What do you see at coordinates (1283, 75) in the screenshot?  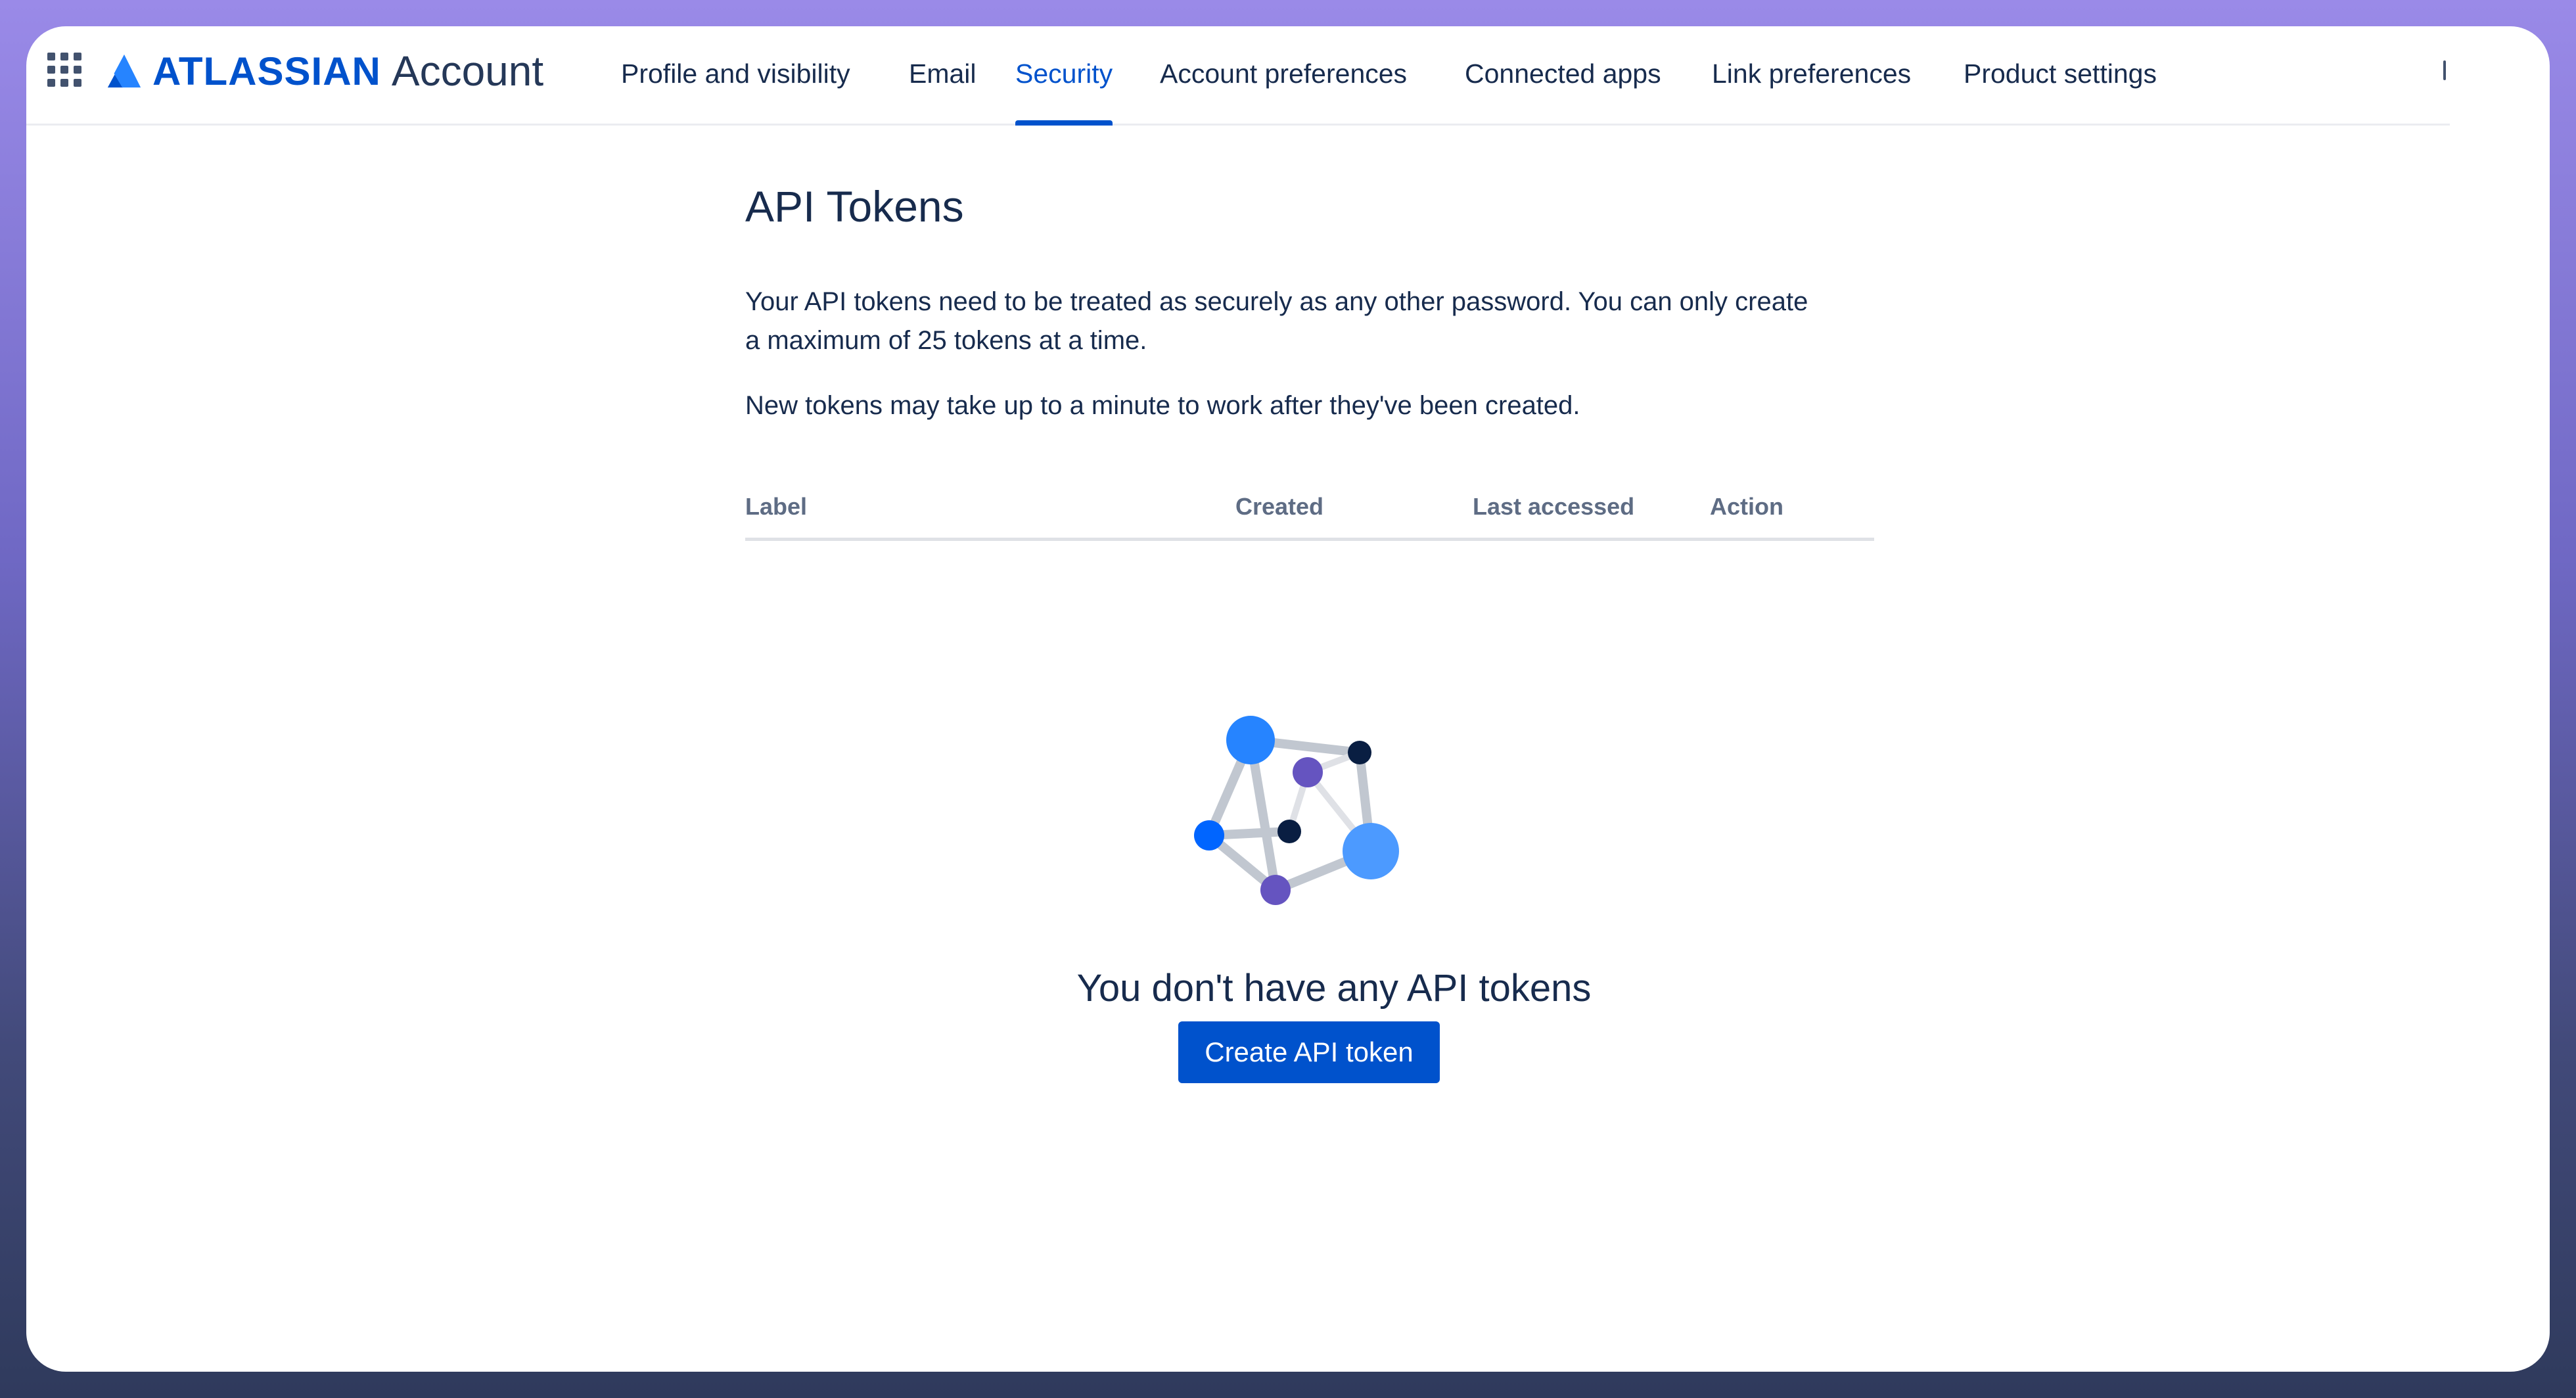 I see `nav-account-preferences: Account preferences` at bounding box center [1283, 75].